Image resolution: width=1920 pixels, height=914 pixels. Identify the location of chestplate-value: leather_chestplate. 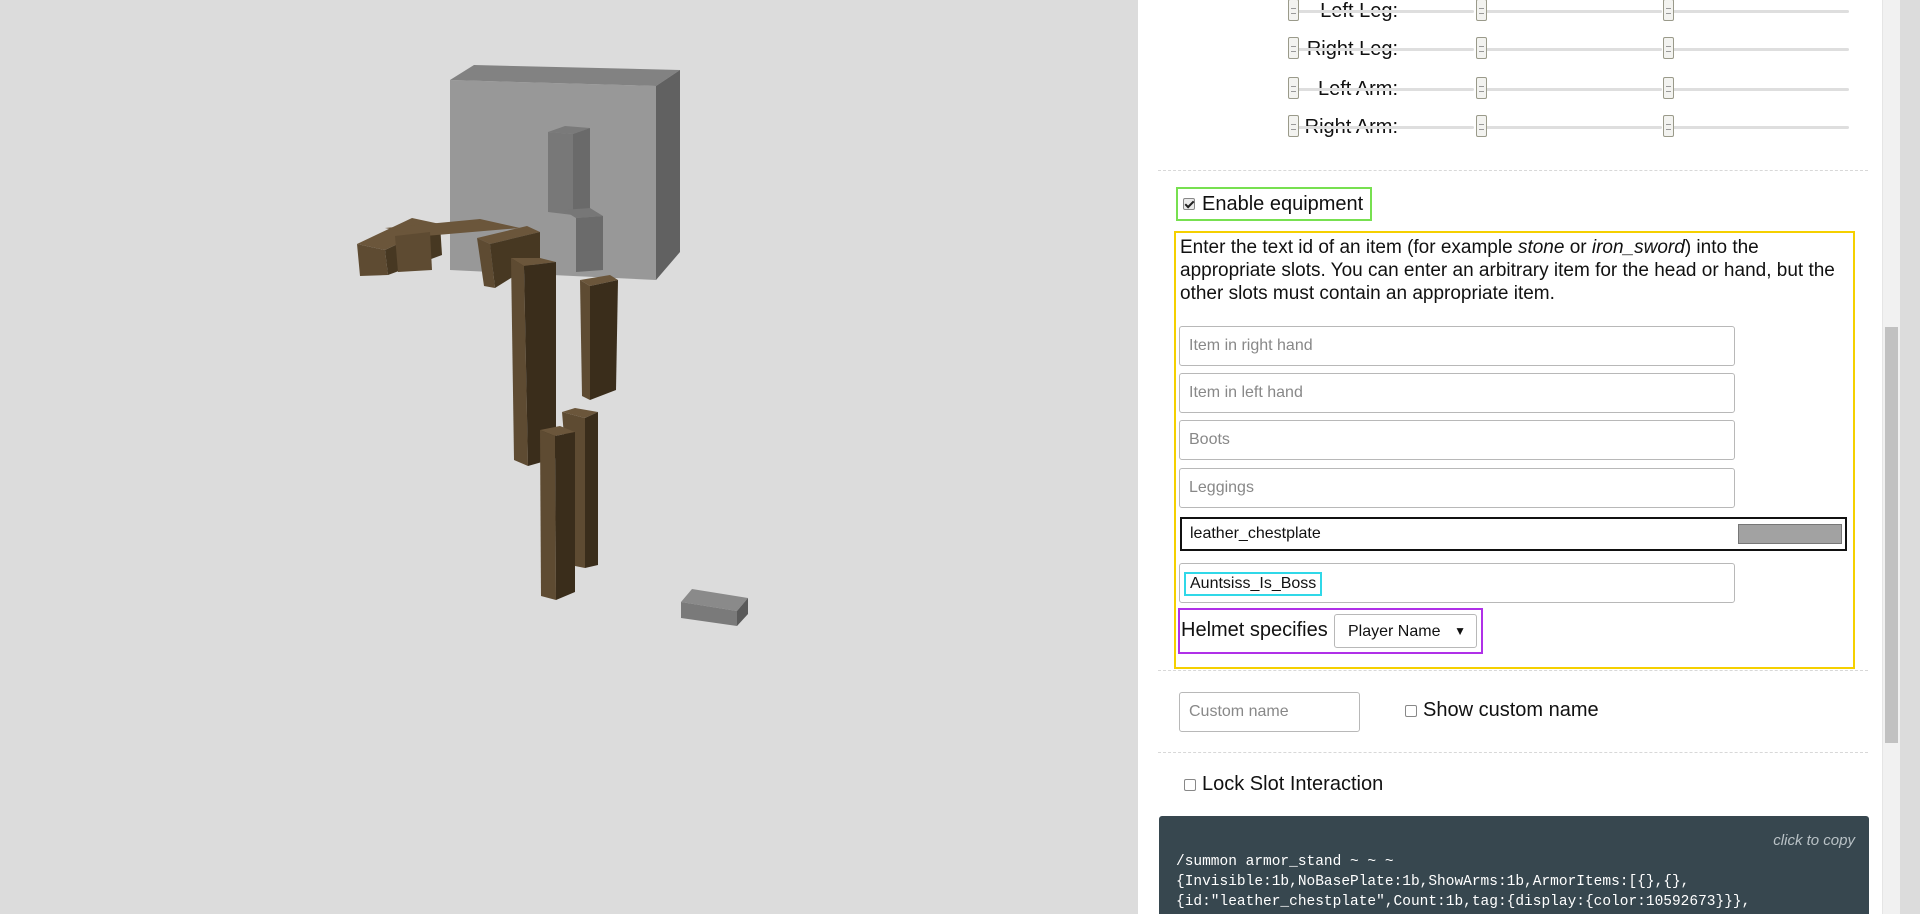
(1255, 533).